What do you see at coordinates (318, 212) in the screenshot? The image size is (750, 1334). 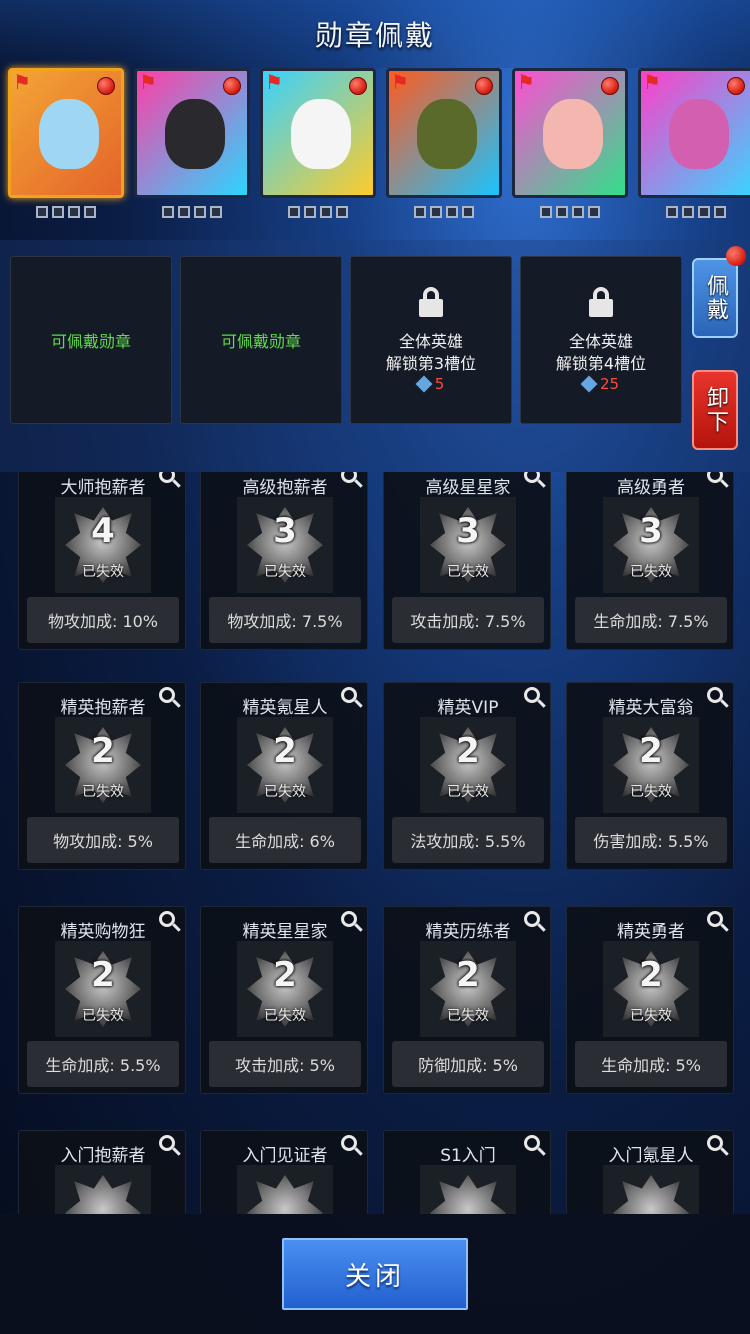 I see `hero-badge-slots` at bounding box center [318, 212].